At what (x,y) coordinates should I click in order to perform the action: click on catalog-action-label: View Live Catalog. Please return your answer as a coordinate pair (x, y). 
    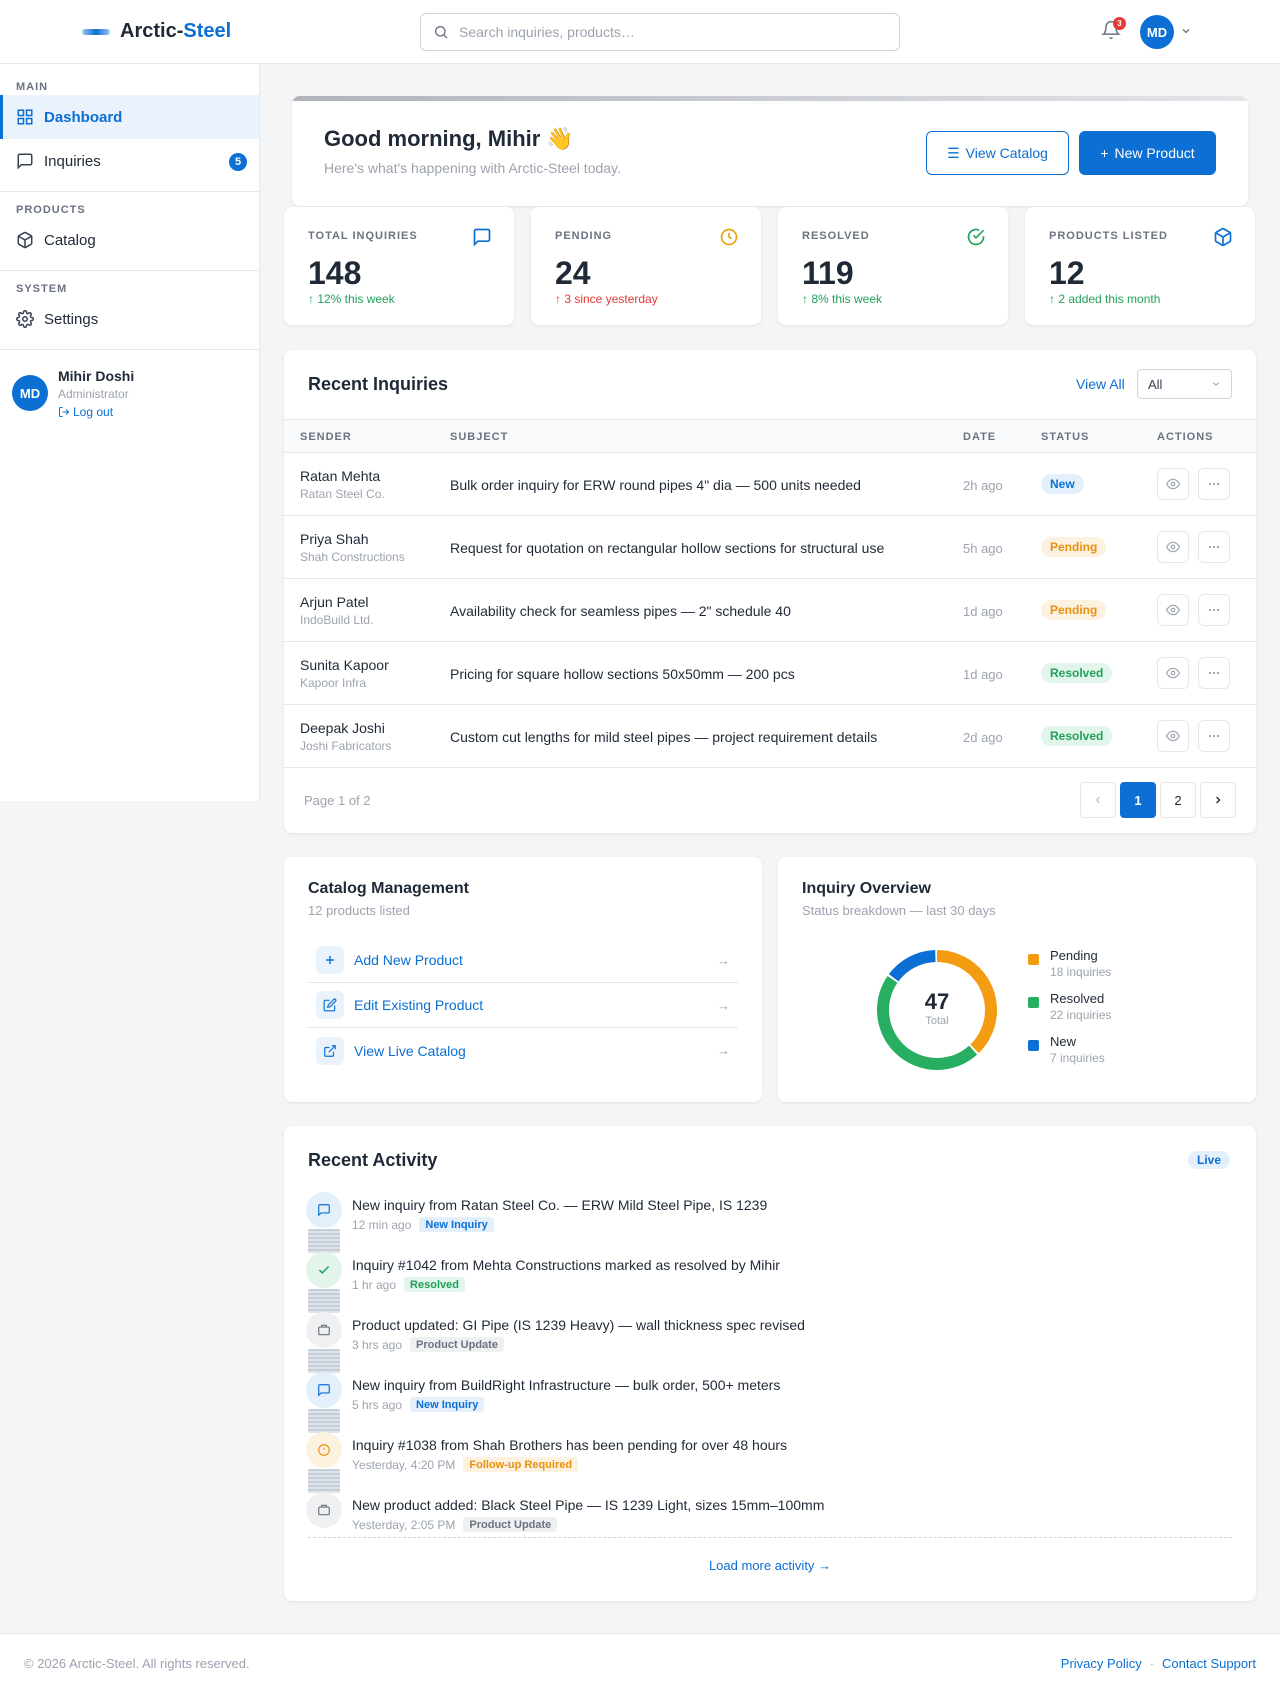
    Looking at the image, I should click on (410, 1050).